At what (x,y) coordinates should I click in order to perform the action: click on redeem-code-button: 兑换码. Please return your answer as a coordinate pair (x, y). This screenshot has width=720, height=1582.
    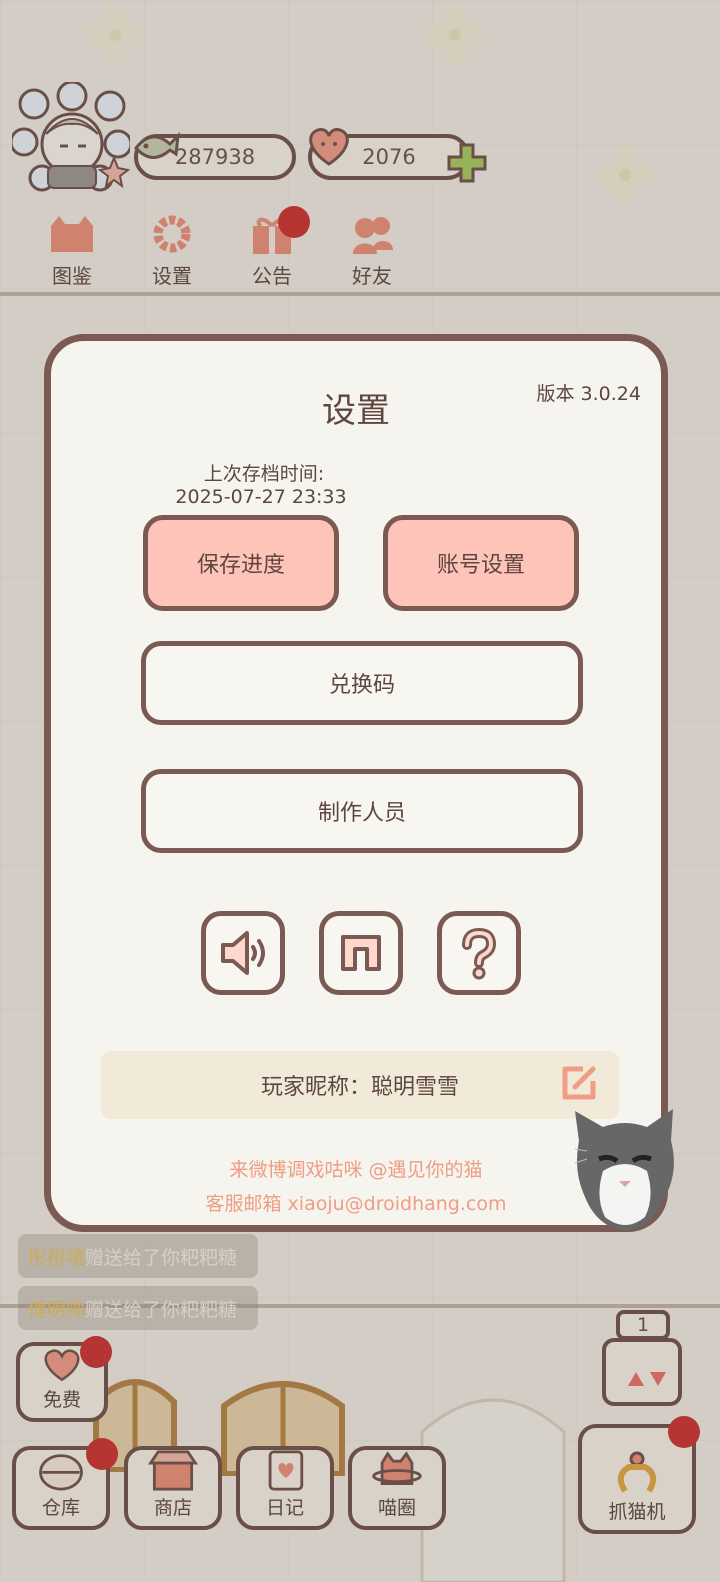
    Looking at the image, I should click on (362, 683).